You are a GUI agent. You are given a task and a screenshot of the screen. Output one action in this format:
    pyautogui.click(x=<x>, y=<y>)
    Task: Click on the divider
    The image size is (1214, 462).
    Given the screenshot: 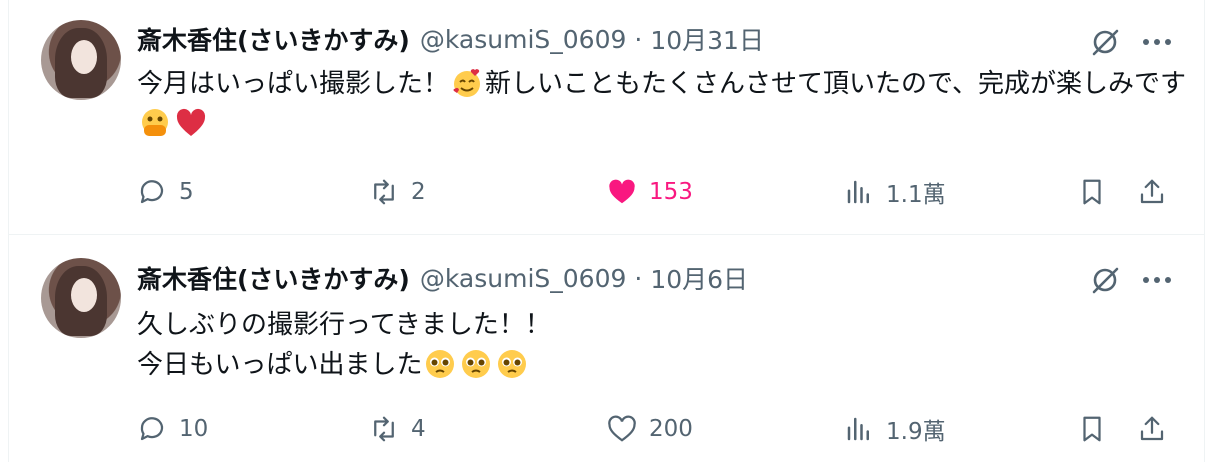 What is the action you would take?
    pyautogui.click(x=1204, y=231)
    